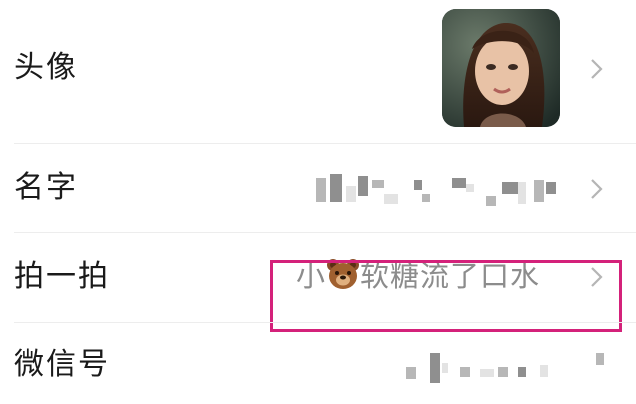 The width and height of the screenshot is (636, 404). What do you see at coordinates (46, 67) in the screenshot?
I see `avatar-label: 头像` at bounding box center [46, 67].